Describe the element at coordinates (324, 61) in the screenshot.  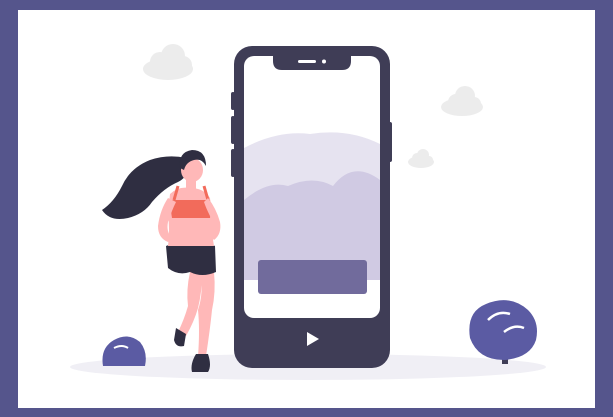
I see `phone-camera` at that location.